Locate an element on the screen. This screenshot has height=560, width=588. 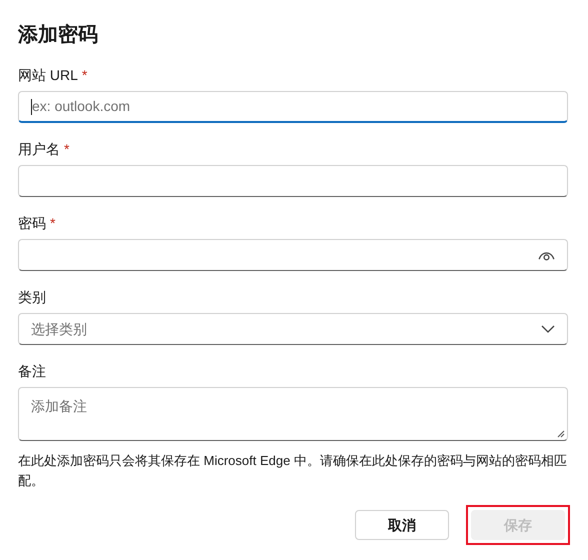
notice-text: 在此处添加密码只会将其保存在 Microsoft Edge 中。请确保在此处保存的密码与网站的密码相匹配。 is located at coordinates (293, 471).